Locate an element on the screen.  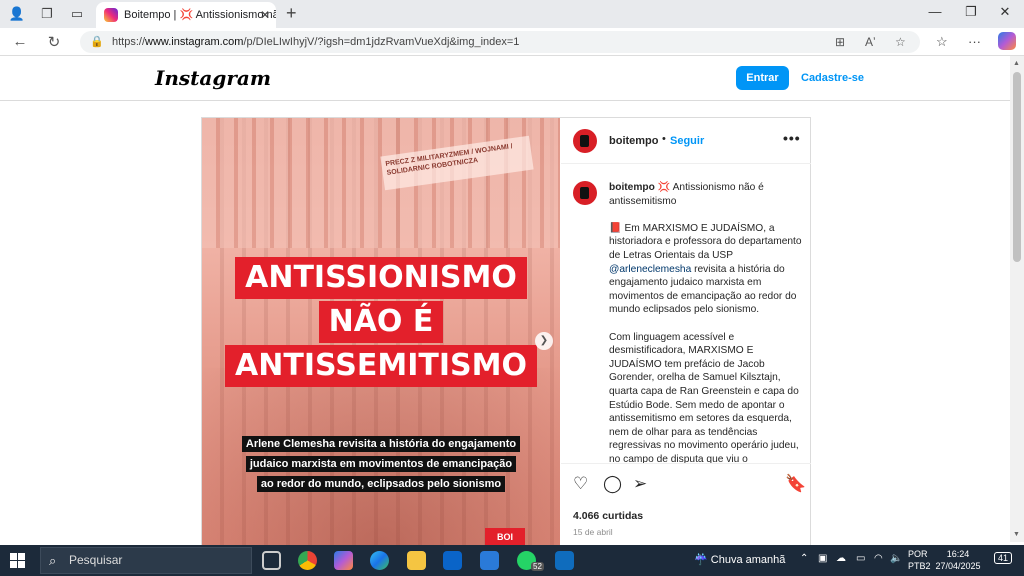
wifi-icon: ◠ is located at coordinates (878, 558).